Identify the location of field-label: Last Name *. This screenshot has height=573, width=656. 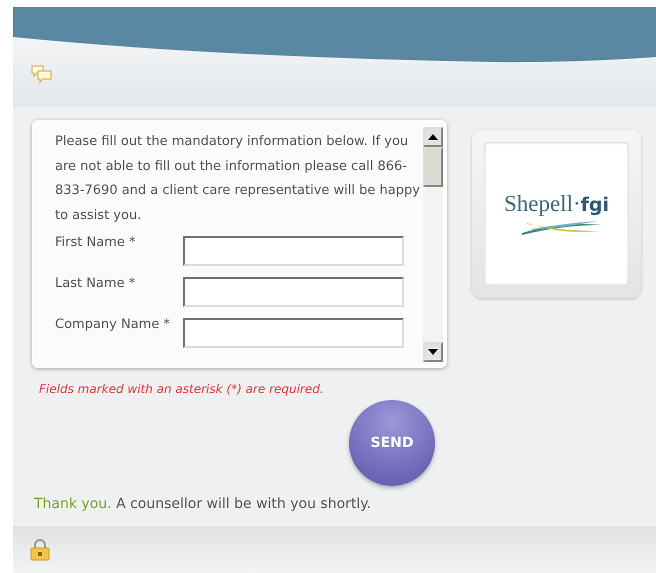
(95, 284).